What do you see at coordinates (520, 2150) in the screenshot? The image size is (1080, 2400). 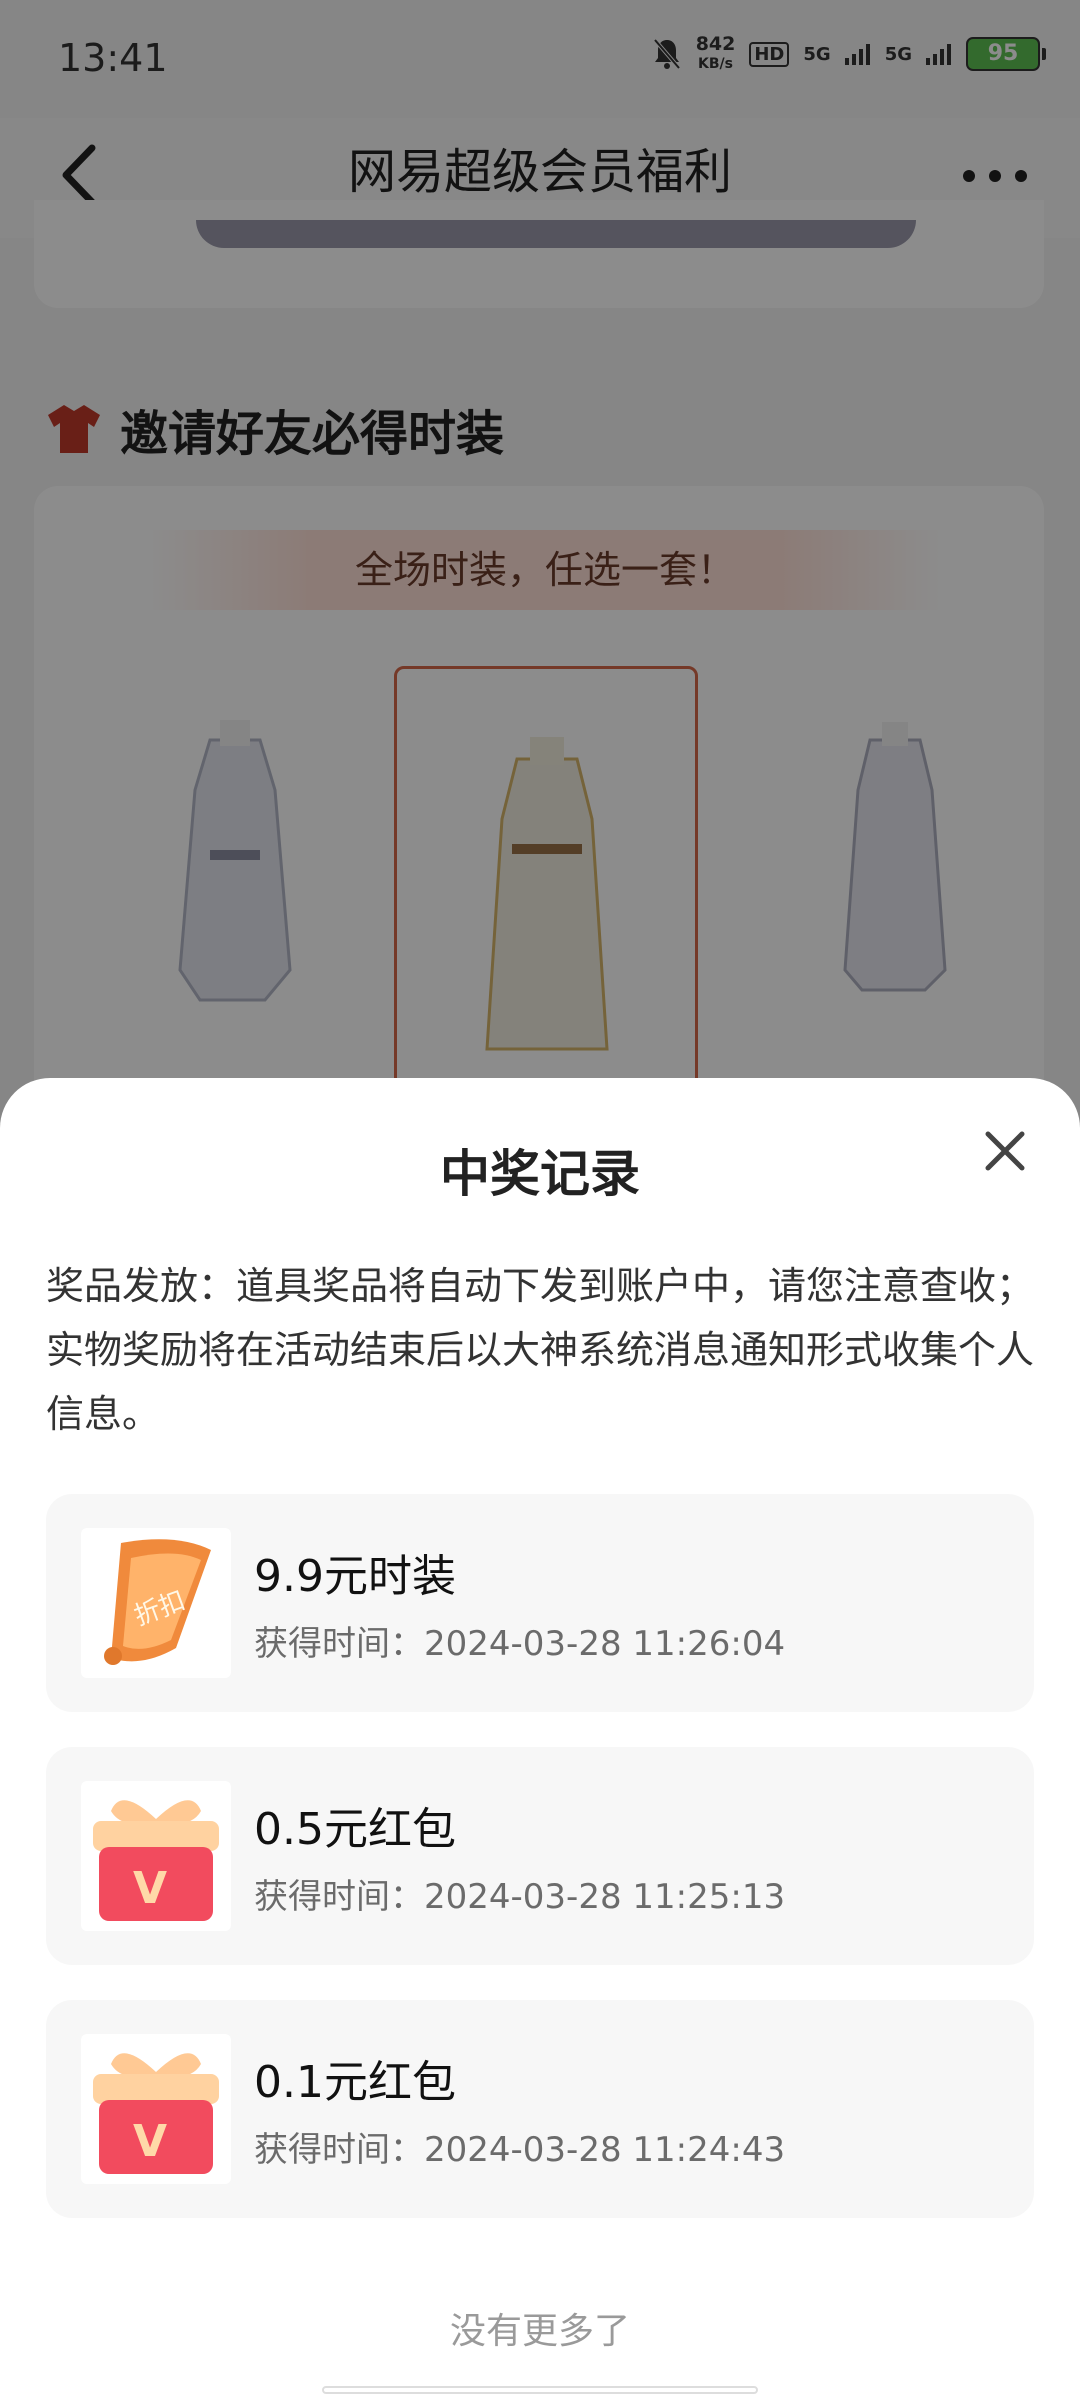 I see `record-time: 获得时间：2024-03-28 11:24:43` at bounding box center [520, 2150].